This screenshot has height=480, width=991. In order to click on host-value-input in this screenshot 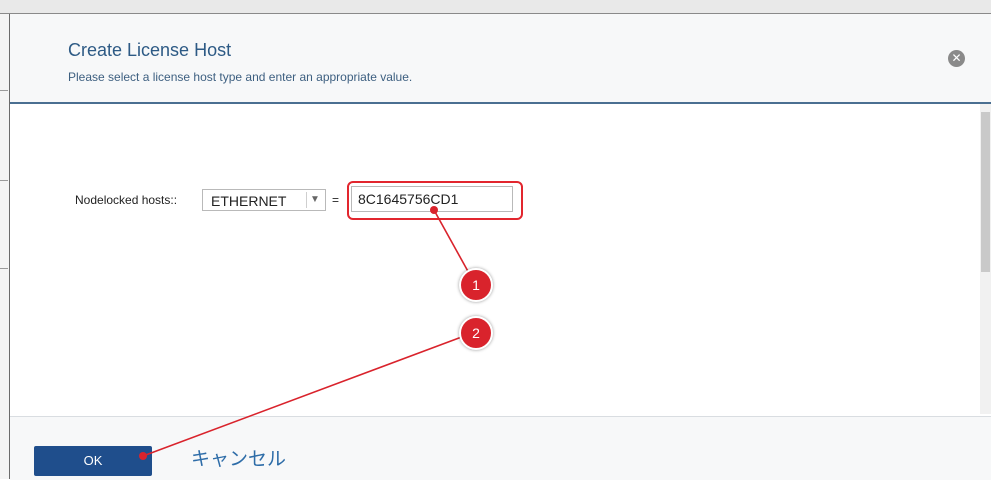, I will do `click(432, 199)`.